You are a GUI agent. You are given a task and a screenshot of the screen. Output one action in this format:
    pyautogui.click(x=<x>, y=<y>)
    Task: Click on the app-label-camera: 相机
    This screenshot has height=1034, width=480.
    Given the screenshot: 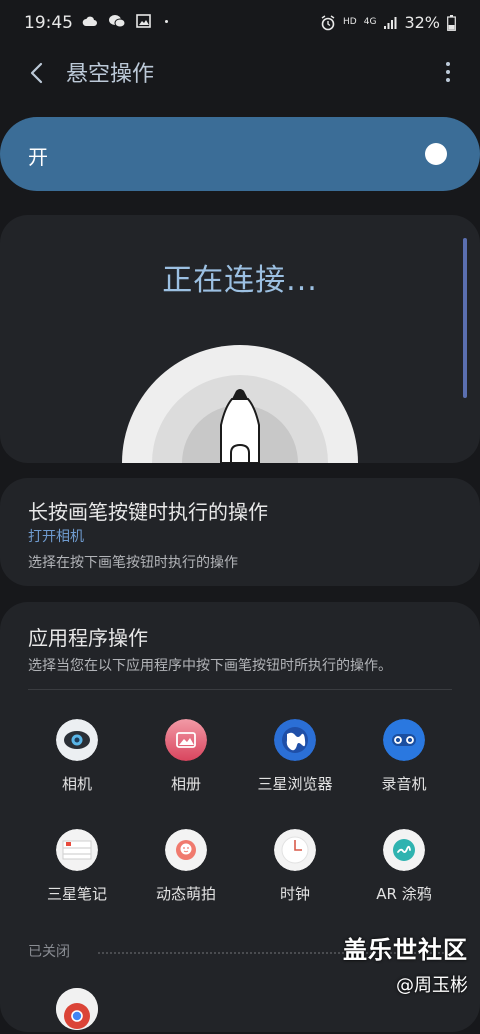 What is the action you would take?
    pyautogui.click(x=76, y=784)
    